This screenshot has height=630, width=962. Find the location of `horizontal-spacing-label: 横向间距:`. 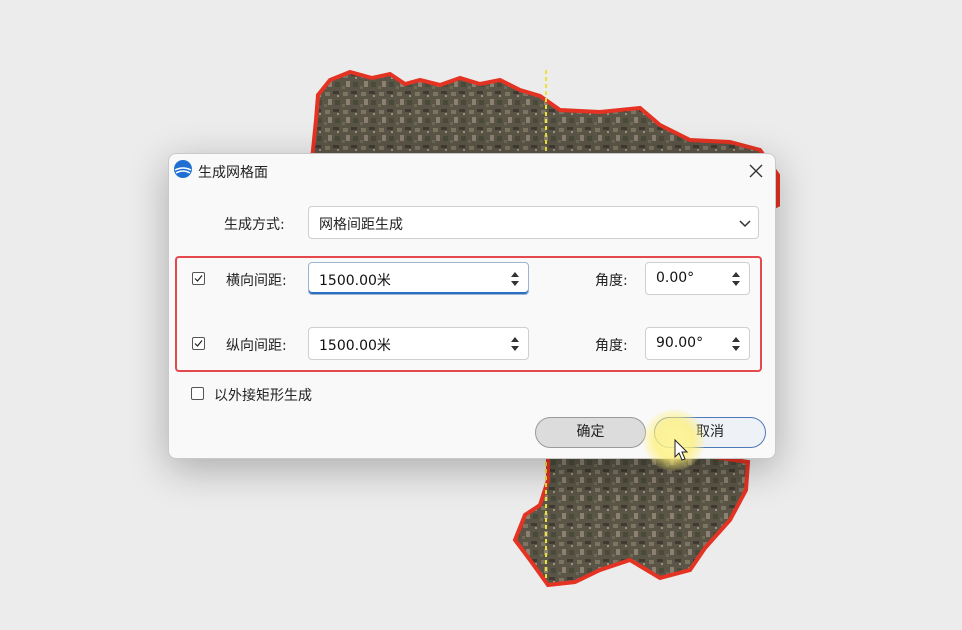

horizontal-spacing-label: 横向间距: is located at coordinates (256, 281).